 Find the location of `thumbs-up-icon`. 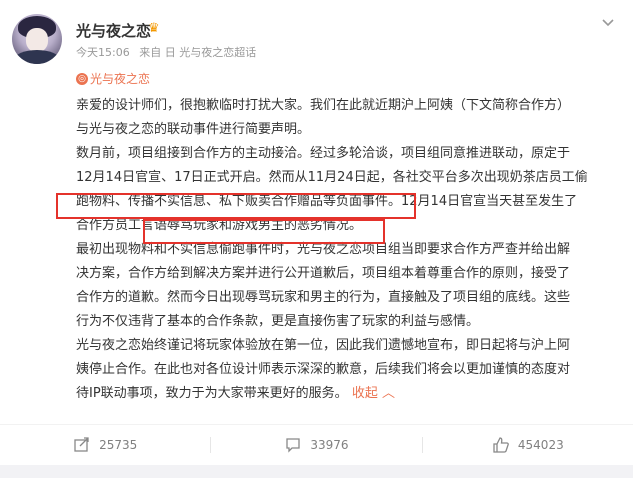

thumbs-up-icon is located at coordinates (501, 445).